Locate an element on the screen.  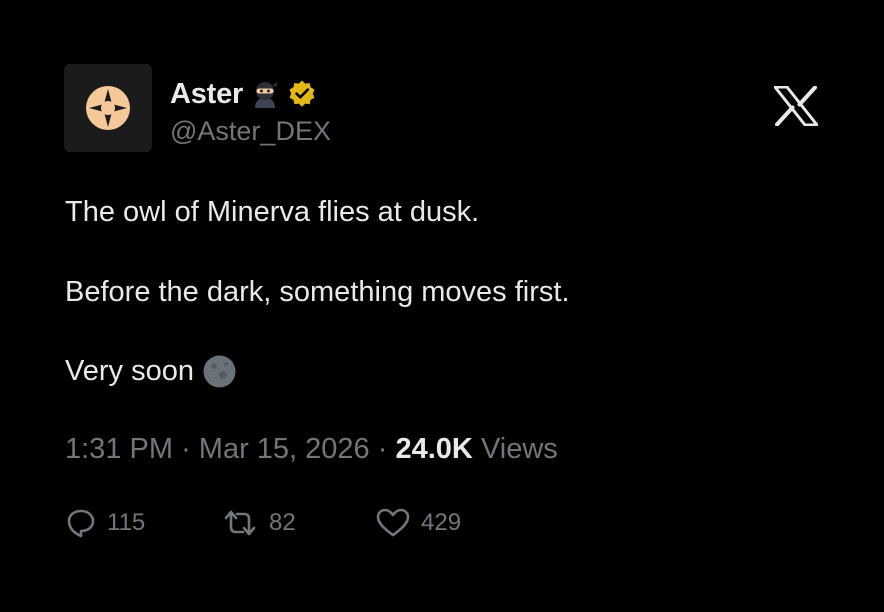
heart-icon is located at coordinates (393, 522).